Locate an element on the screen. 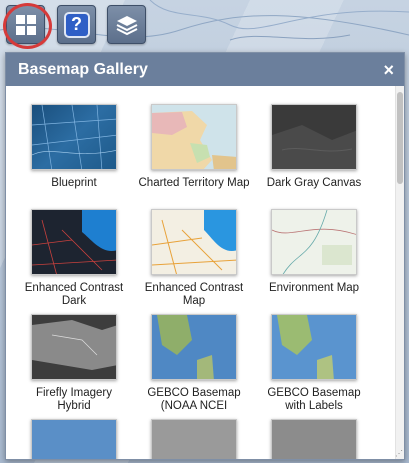 The image size is (409, 463). basemap-tile-label: Firefly Imagery Hybrid is located at coordinates (74, 399).